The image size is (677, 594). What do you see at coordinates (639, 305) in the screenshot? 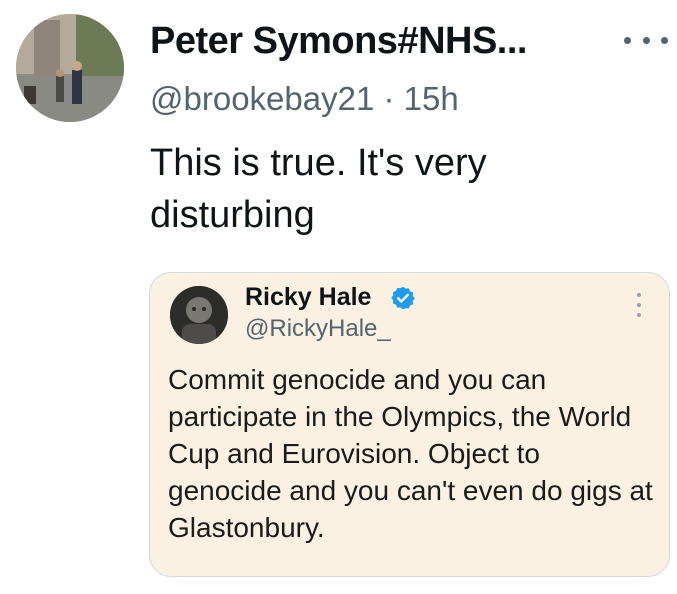
I see `more-vertical-icon` at bounding box center [639, 305].